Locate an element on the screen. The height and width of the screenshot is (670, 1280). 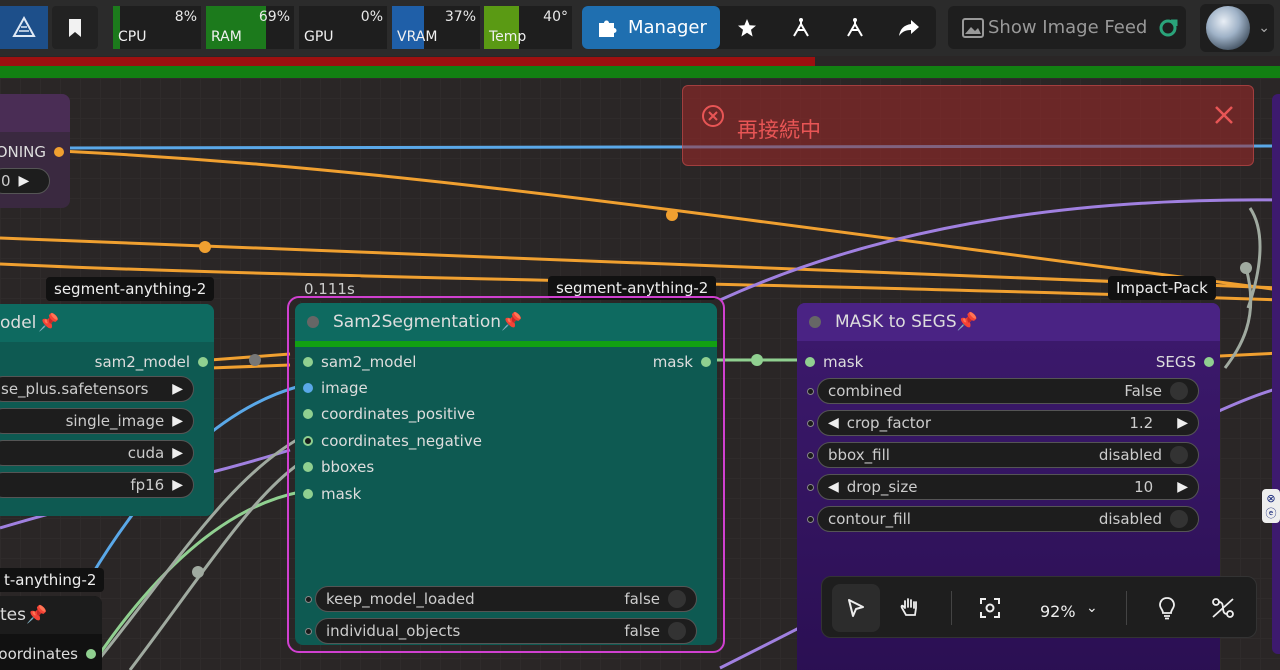
pan-tool-button is located at coordinates (910, 608).